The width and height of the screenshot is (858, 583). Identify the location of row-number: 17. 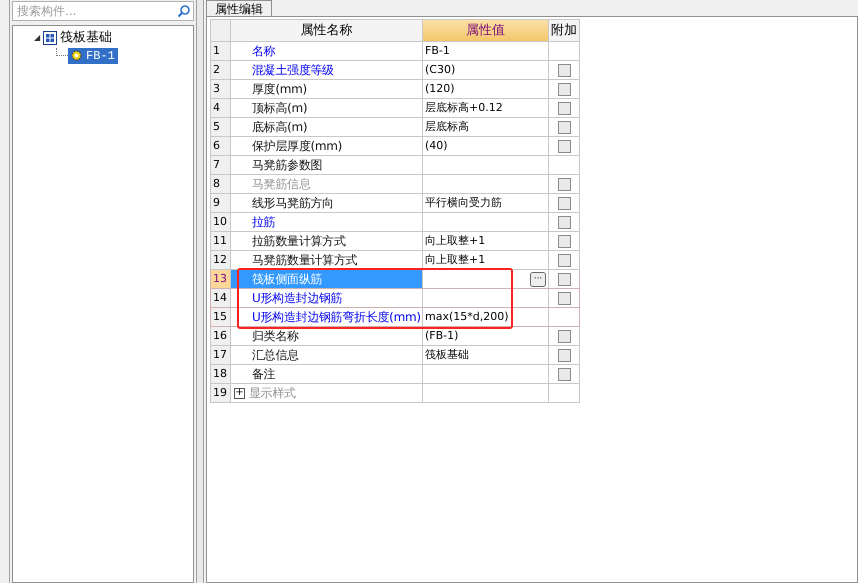
(221, 355).